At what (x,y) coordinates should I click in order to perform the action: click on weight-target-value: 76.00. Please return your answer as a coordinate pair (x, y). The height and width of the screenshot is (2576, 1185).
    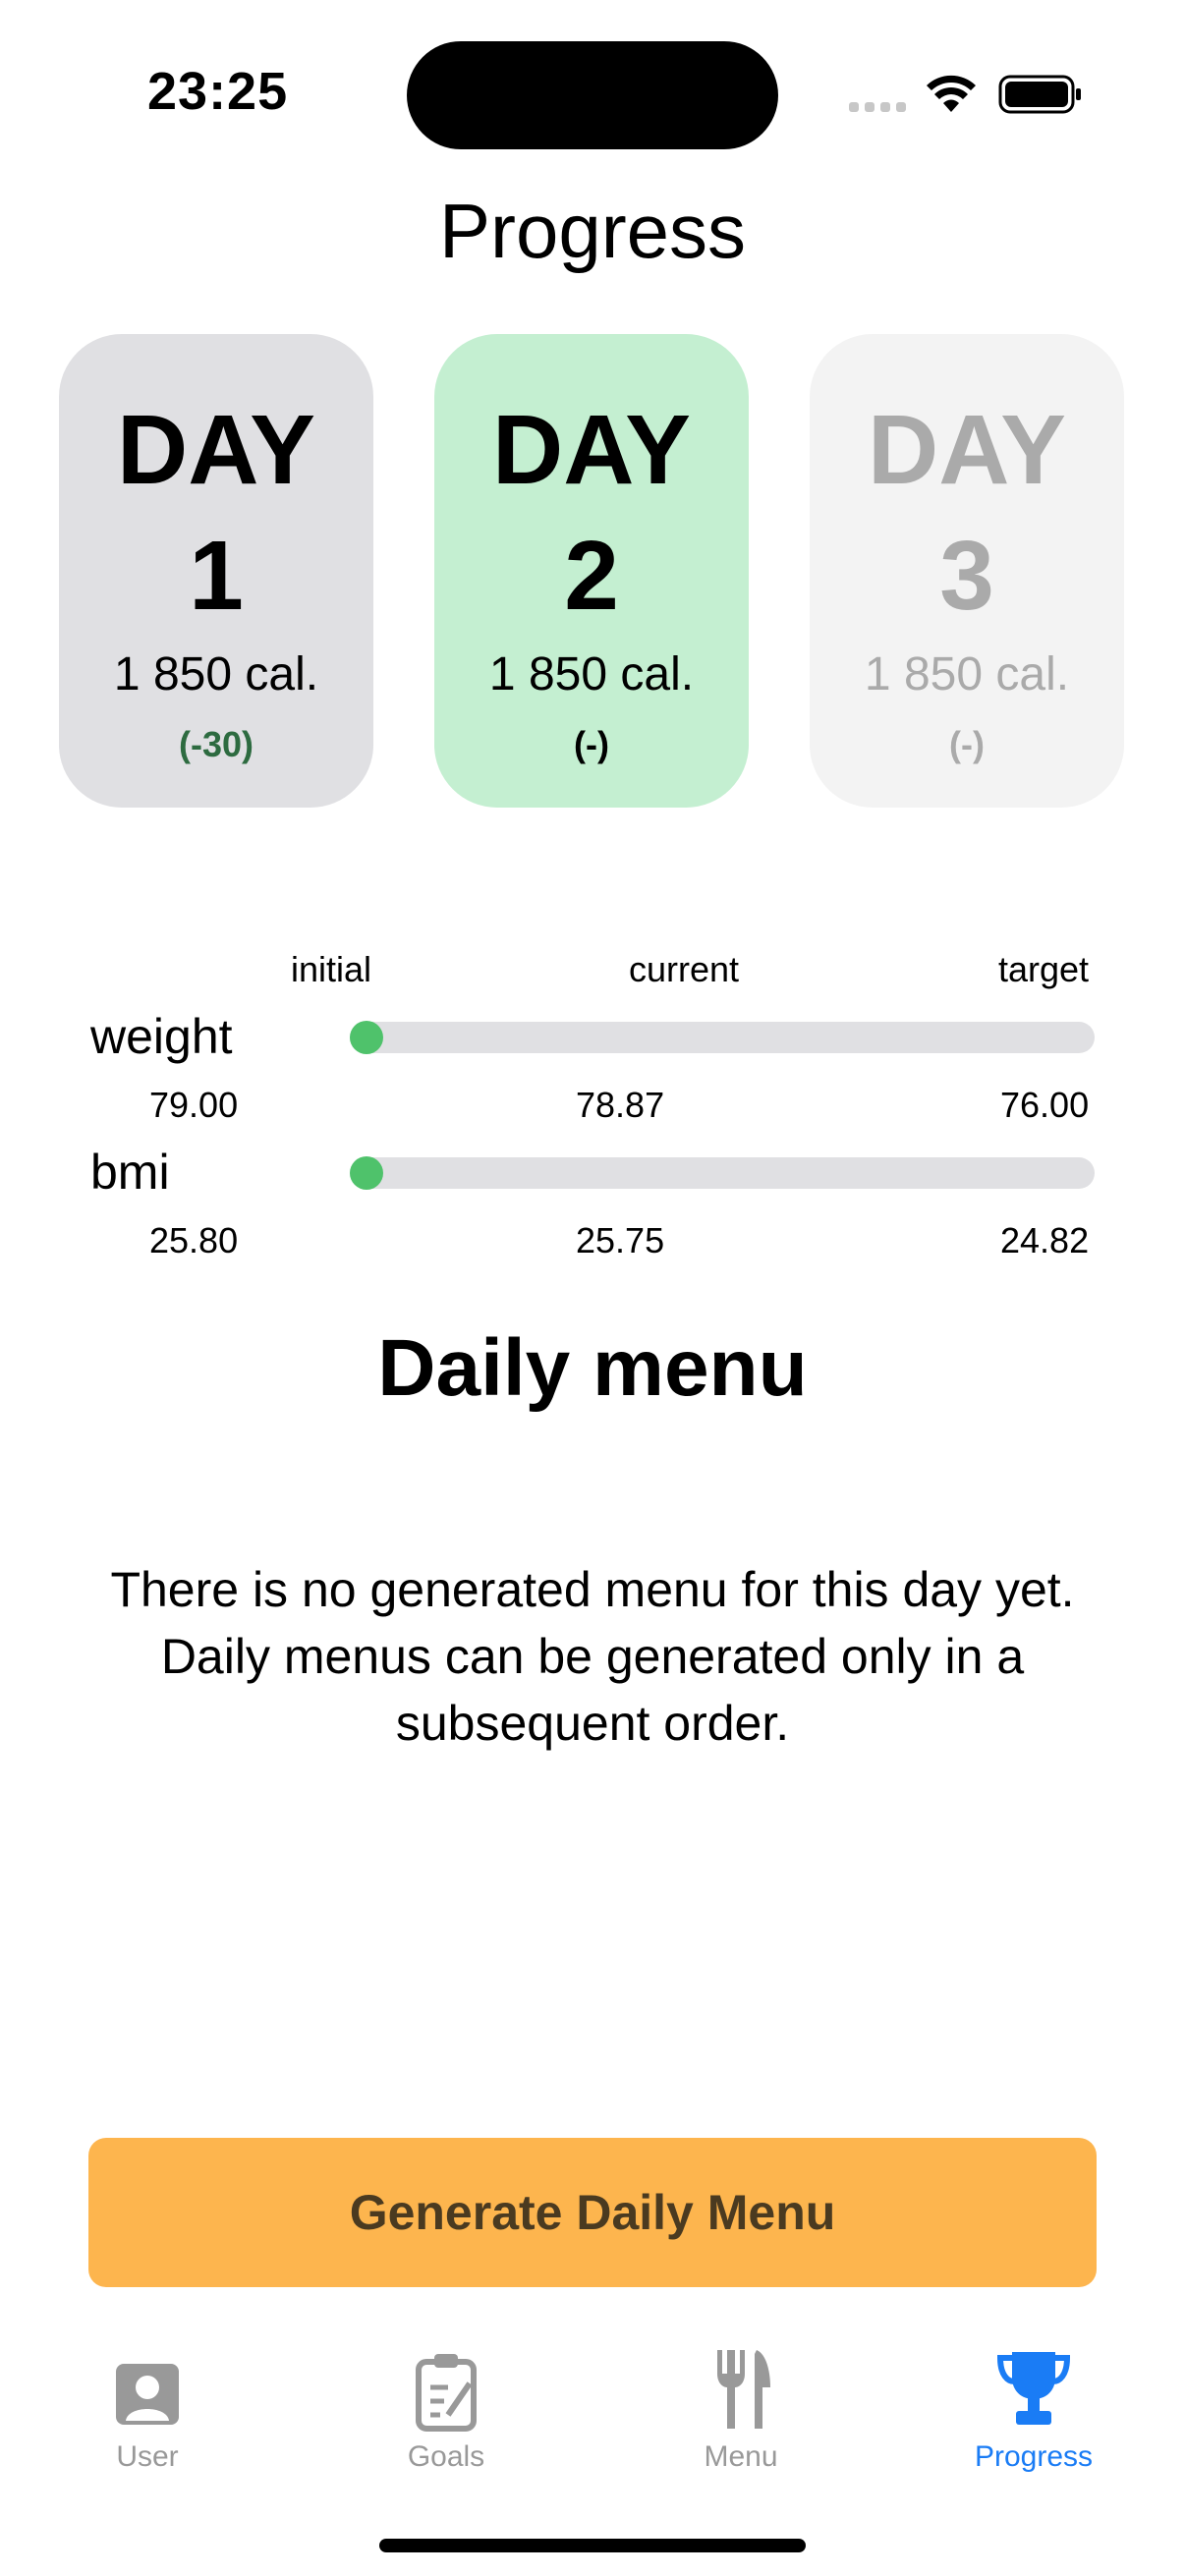
    Looking at the image, I should click on (1045, 1105).